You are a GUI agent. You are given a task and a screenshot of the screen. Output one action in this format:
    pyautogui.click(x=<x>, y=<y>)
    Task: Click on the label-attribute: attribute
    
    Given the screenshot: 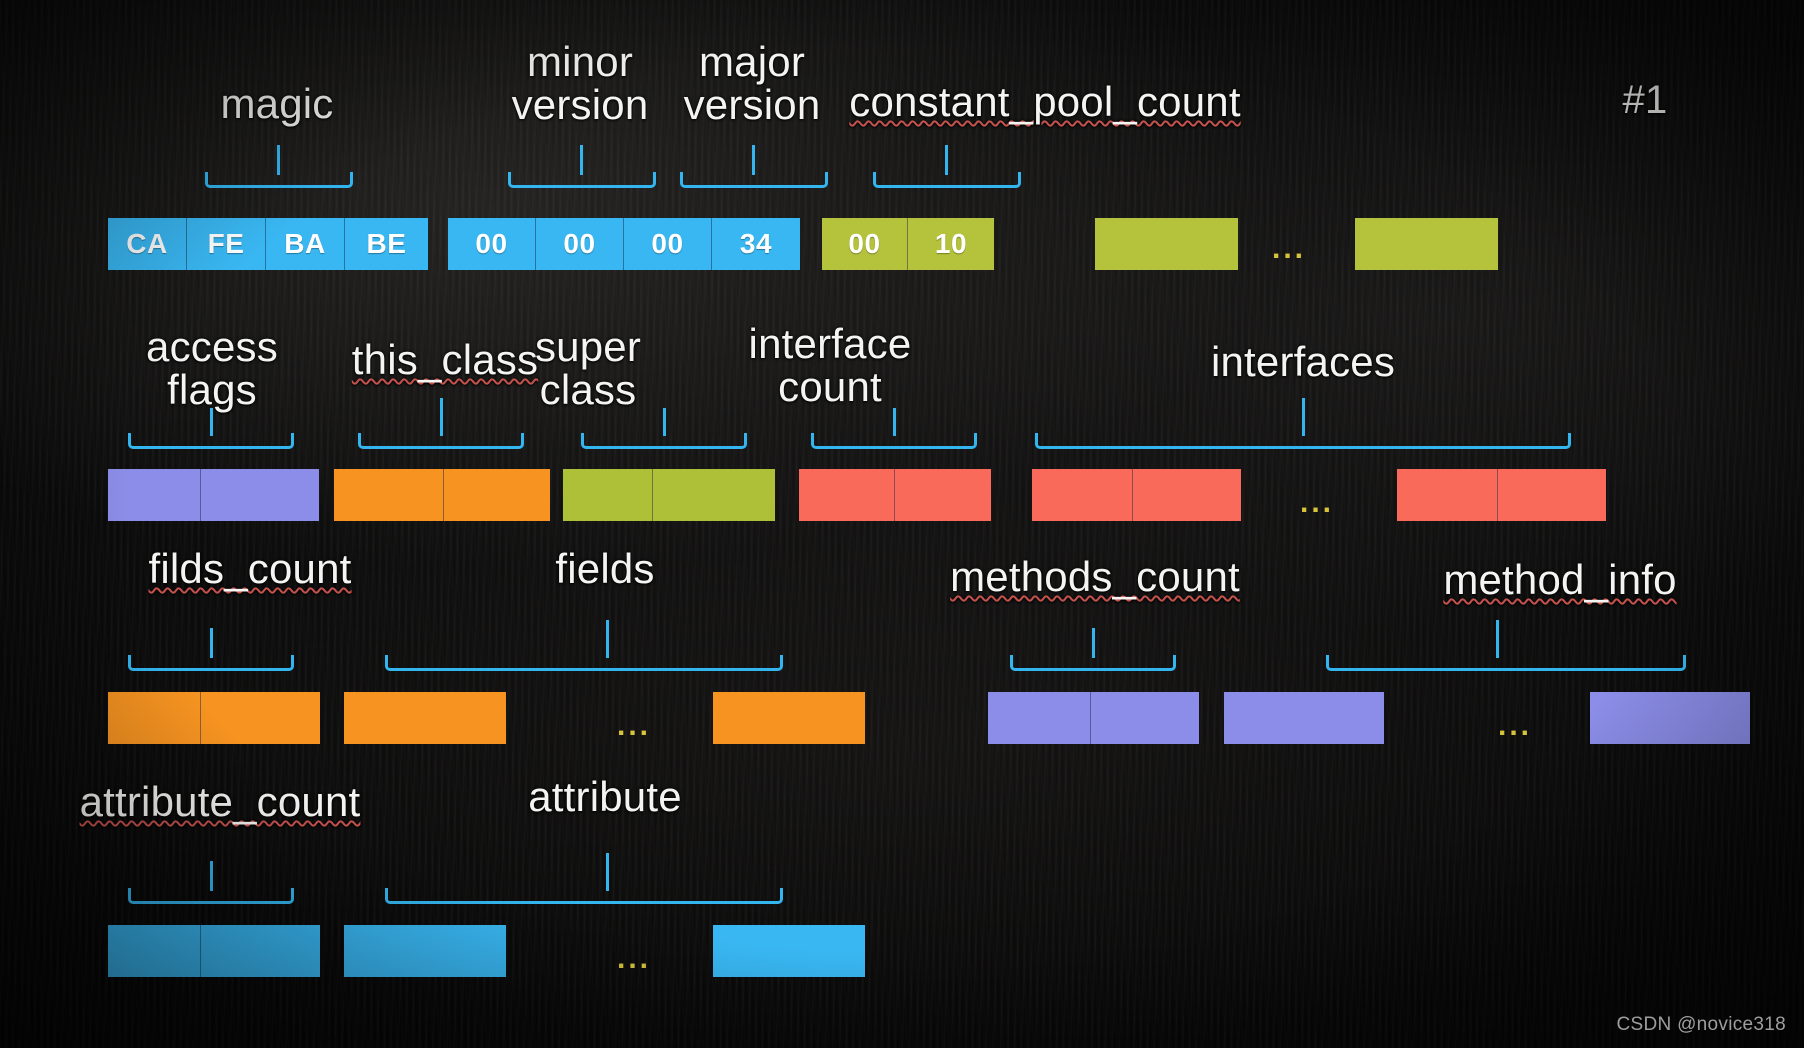 What is the action you would take?
    pyautogui.click(x=605, y=796)
    